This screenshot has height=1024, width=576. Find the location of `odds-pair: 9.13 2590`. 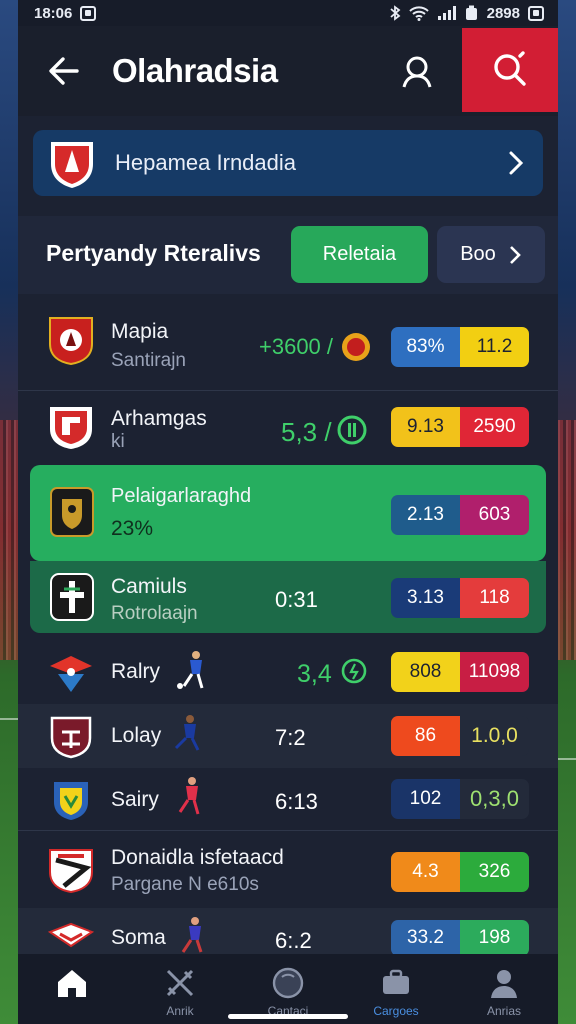

odds-pair: 9.13 2590 is located at coordinates (460, 427).